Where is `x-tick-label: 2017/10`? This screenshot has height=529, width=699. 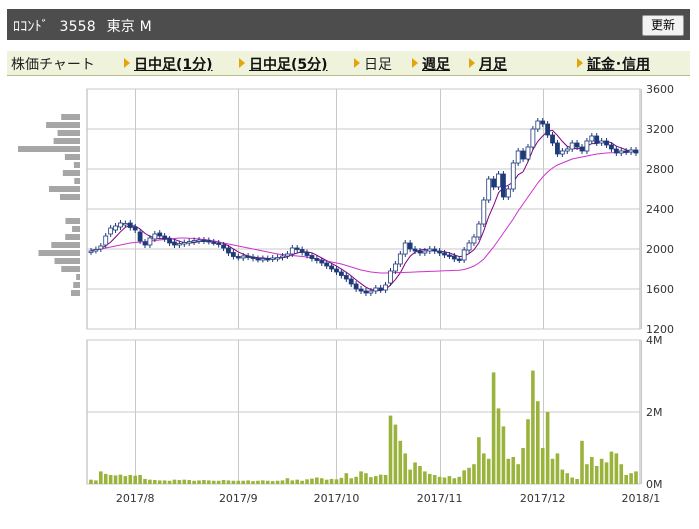
x-tick-label: 2017/10 is located at coordinates (337, 498).